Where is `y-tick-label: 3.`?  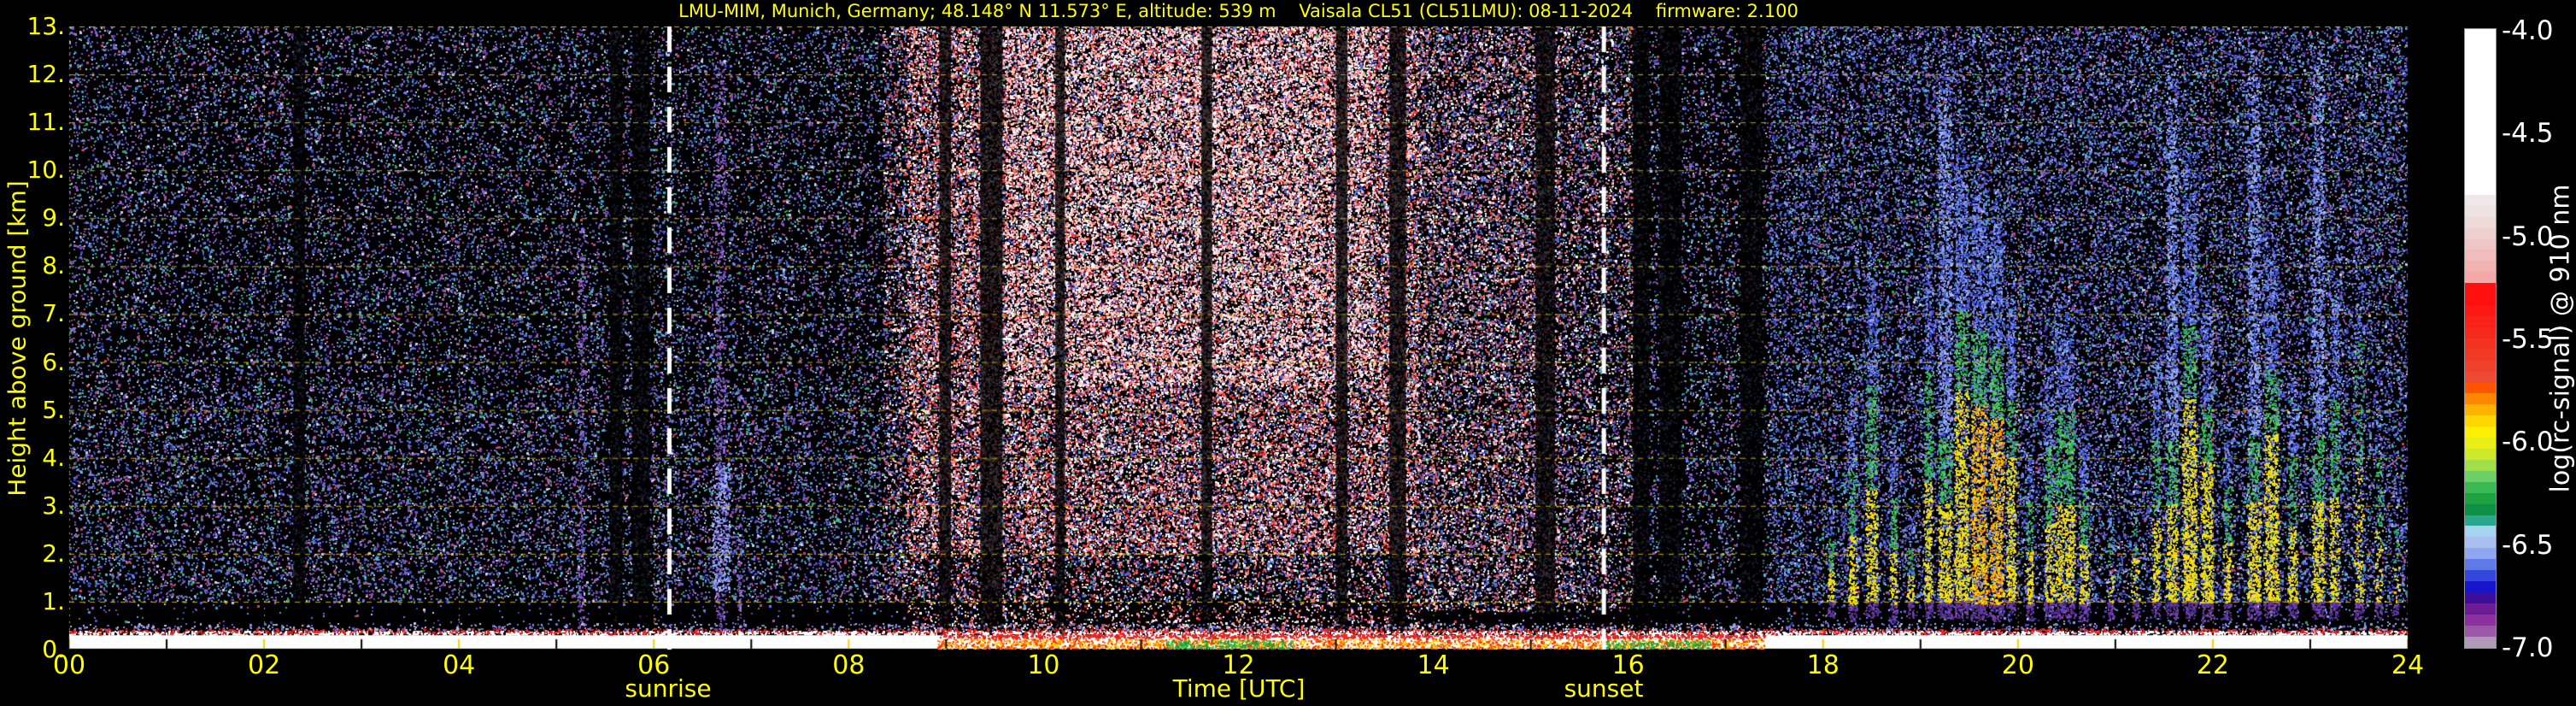 y-tick-label: 3. is located at coordinates (53, 505).